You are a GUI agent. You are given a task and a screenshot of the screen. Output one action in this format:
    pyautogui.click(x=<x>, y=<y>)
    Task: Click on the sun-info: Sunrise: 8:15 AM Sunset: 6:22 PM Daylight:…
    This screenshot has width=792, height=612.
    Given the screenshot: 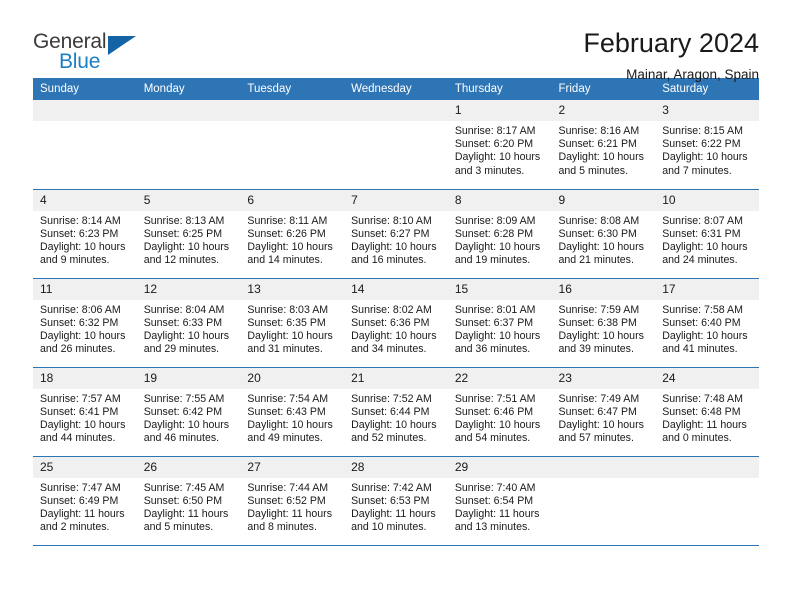 What is the action you would take?
    pyautogui.click(x=707, y=149)
    